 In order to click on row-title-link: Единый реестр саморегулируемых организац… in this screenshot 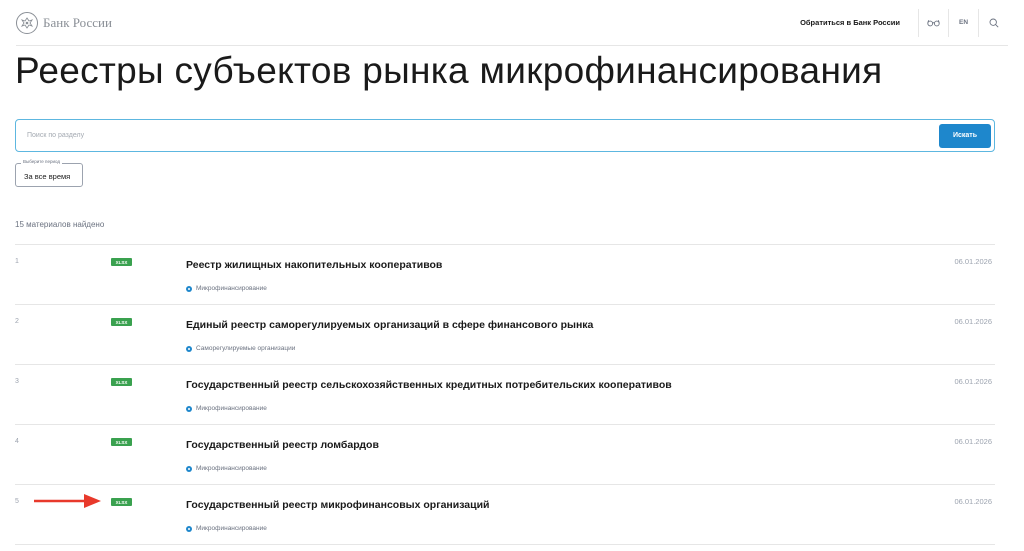, I will do `click(389, 325)`.